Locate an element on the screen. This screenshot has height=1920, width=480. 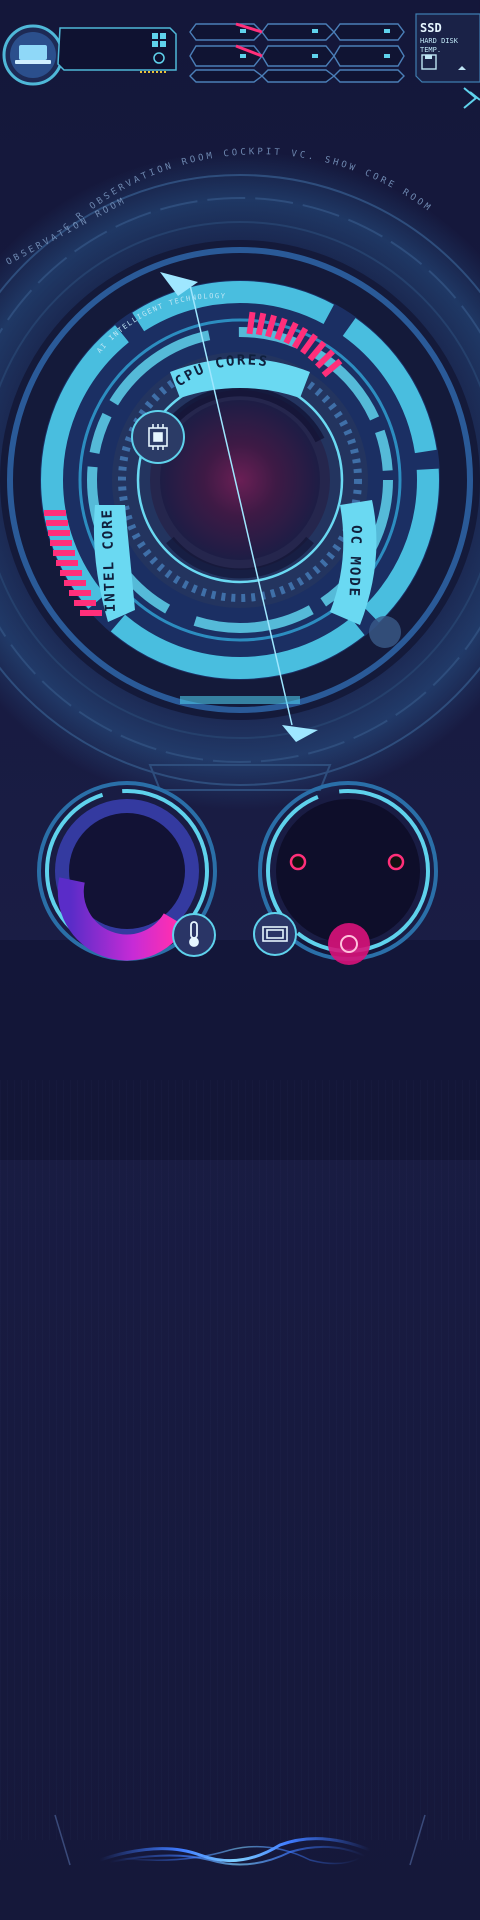
status-hex-grid is located at coordinates (297, 52).